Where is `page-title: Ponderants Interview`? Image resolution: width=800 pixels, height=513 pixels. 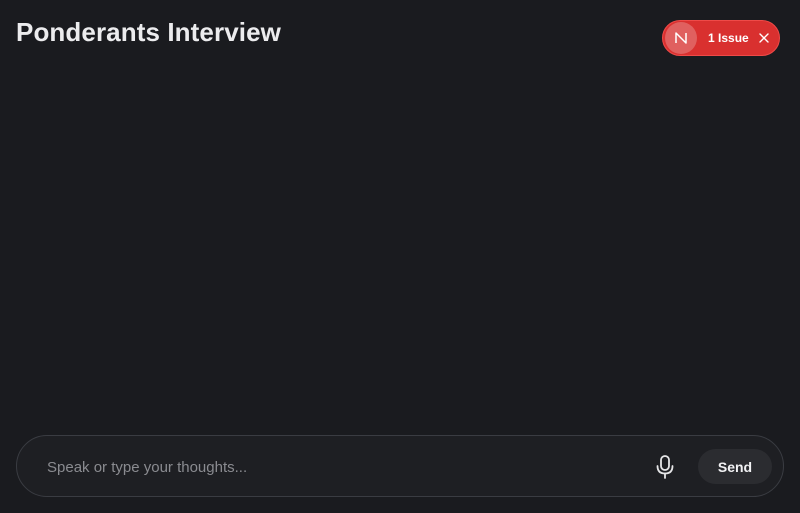
page-title: Ponderants Interview is located at coordinates (148, 32).